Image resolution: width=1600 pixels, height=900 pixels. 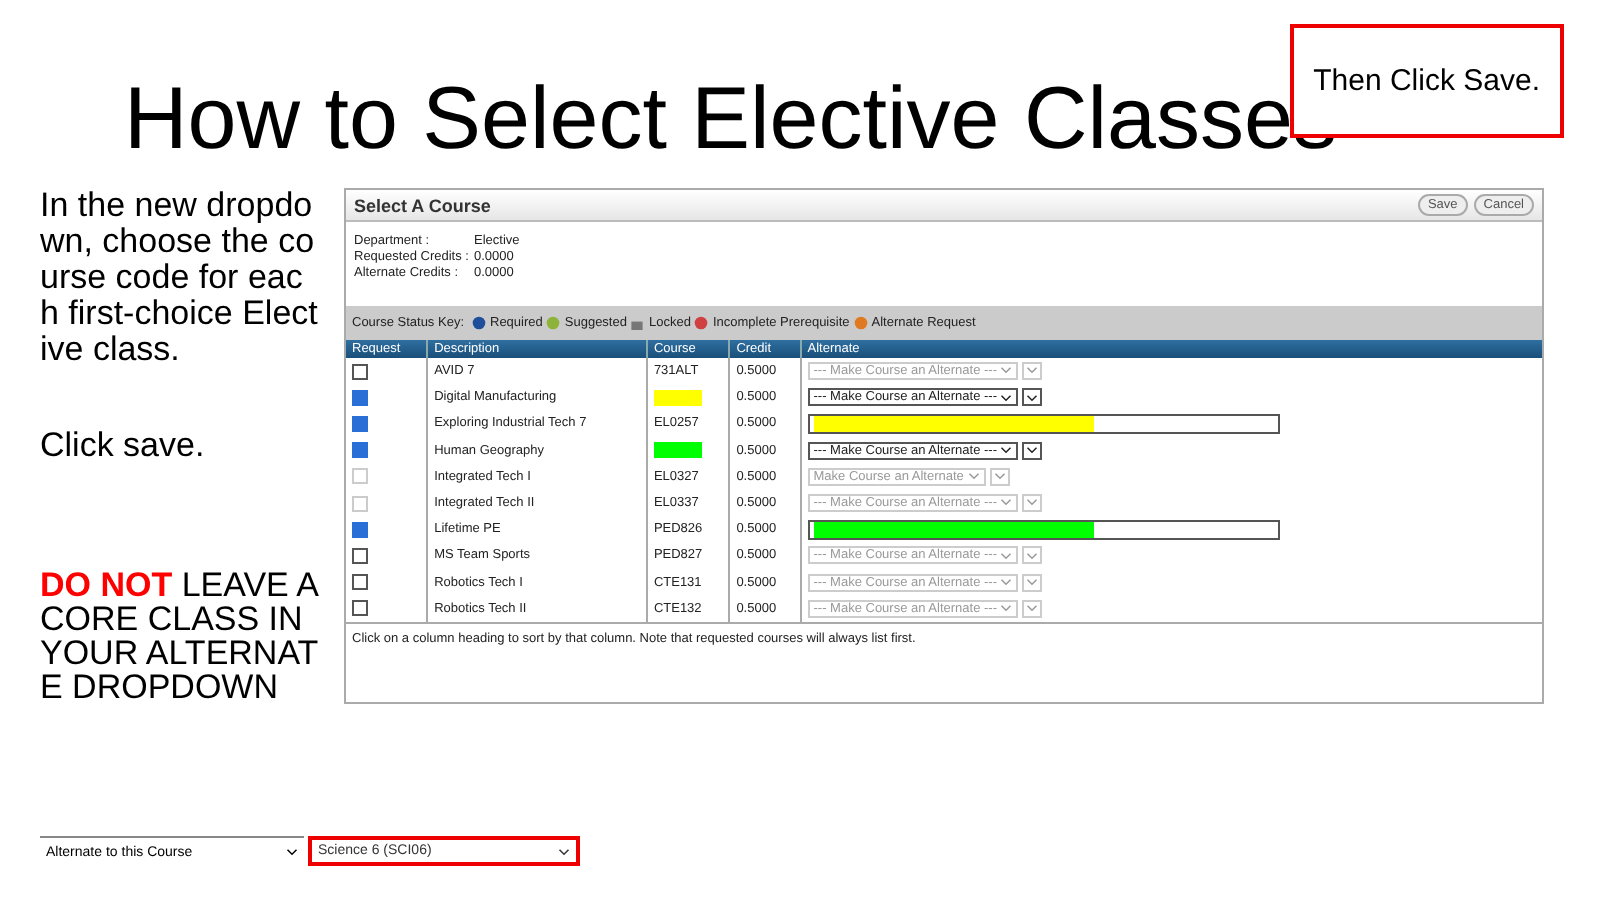 What do you see at coordinates (637, 323) in the screenshot?
I see `lock-icon` at bounding box center [637, 323].